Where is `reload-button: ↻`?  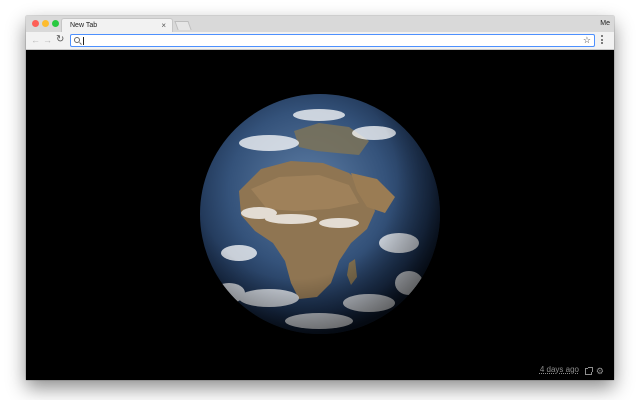
reload-button: ↻ is located at coordinates (60, 39).